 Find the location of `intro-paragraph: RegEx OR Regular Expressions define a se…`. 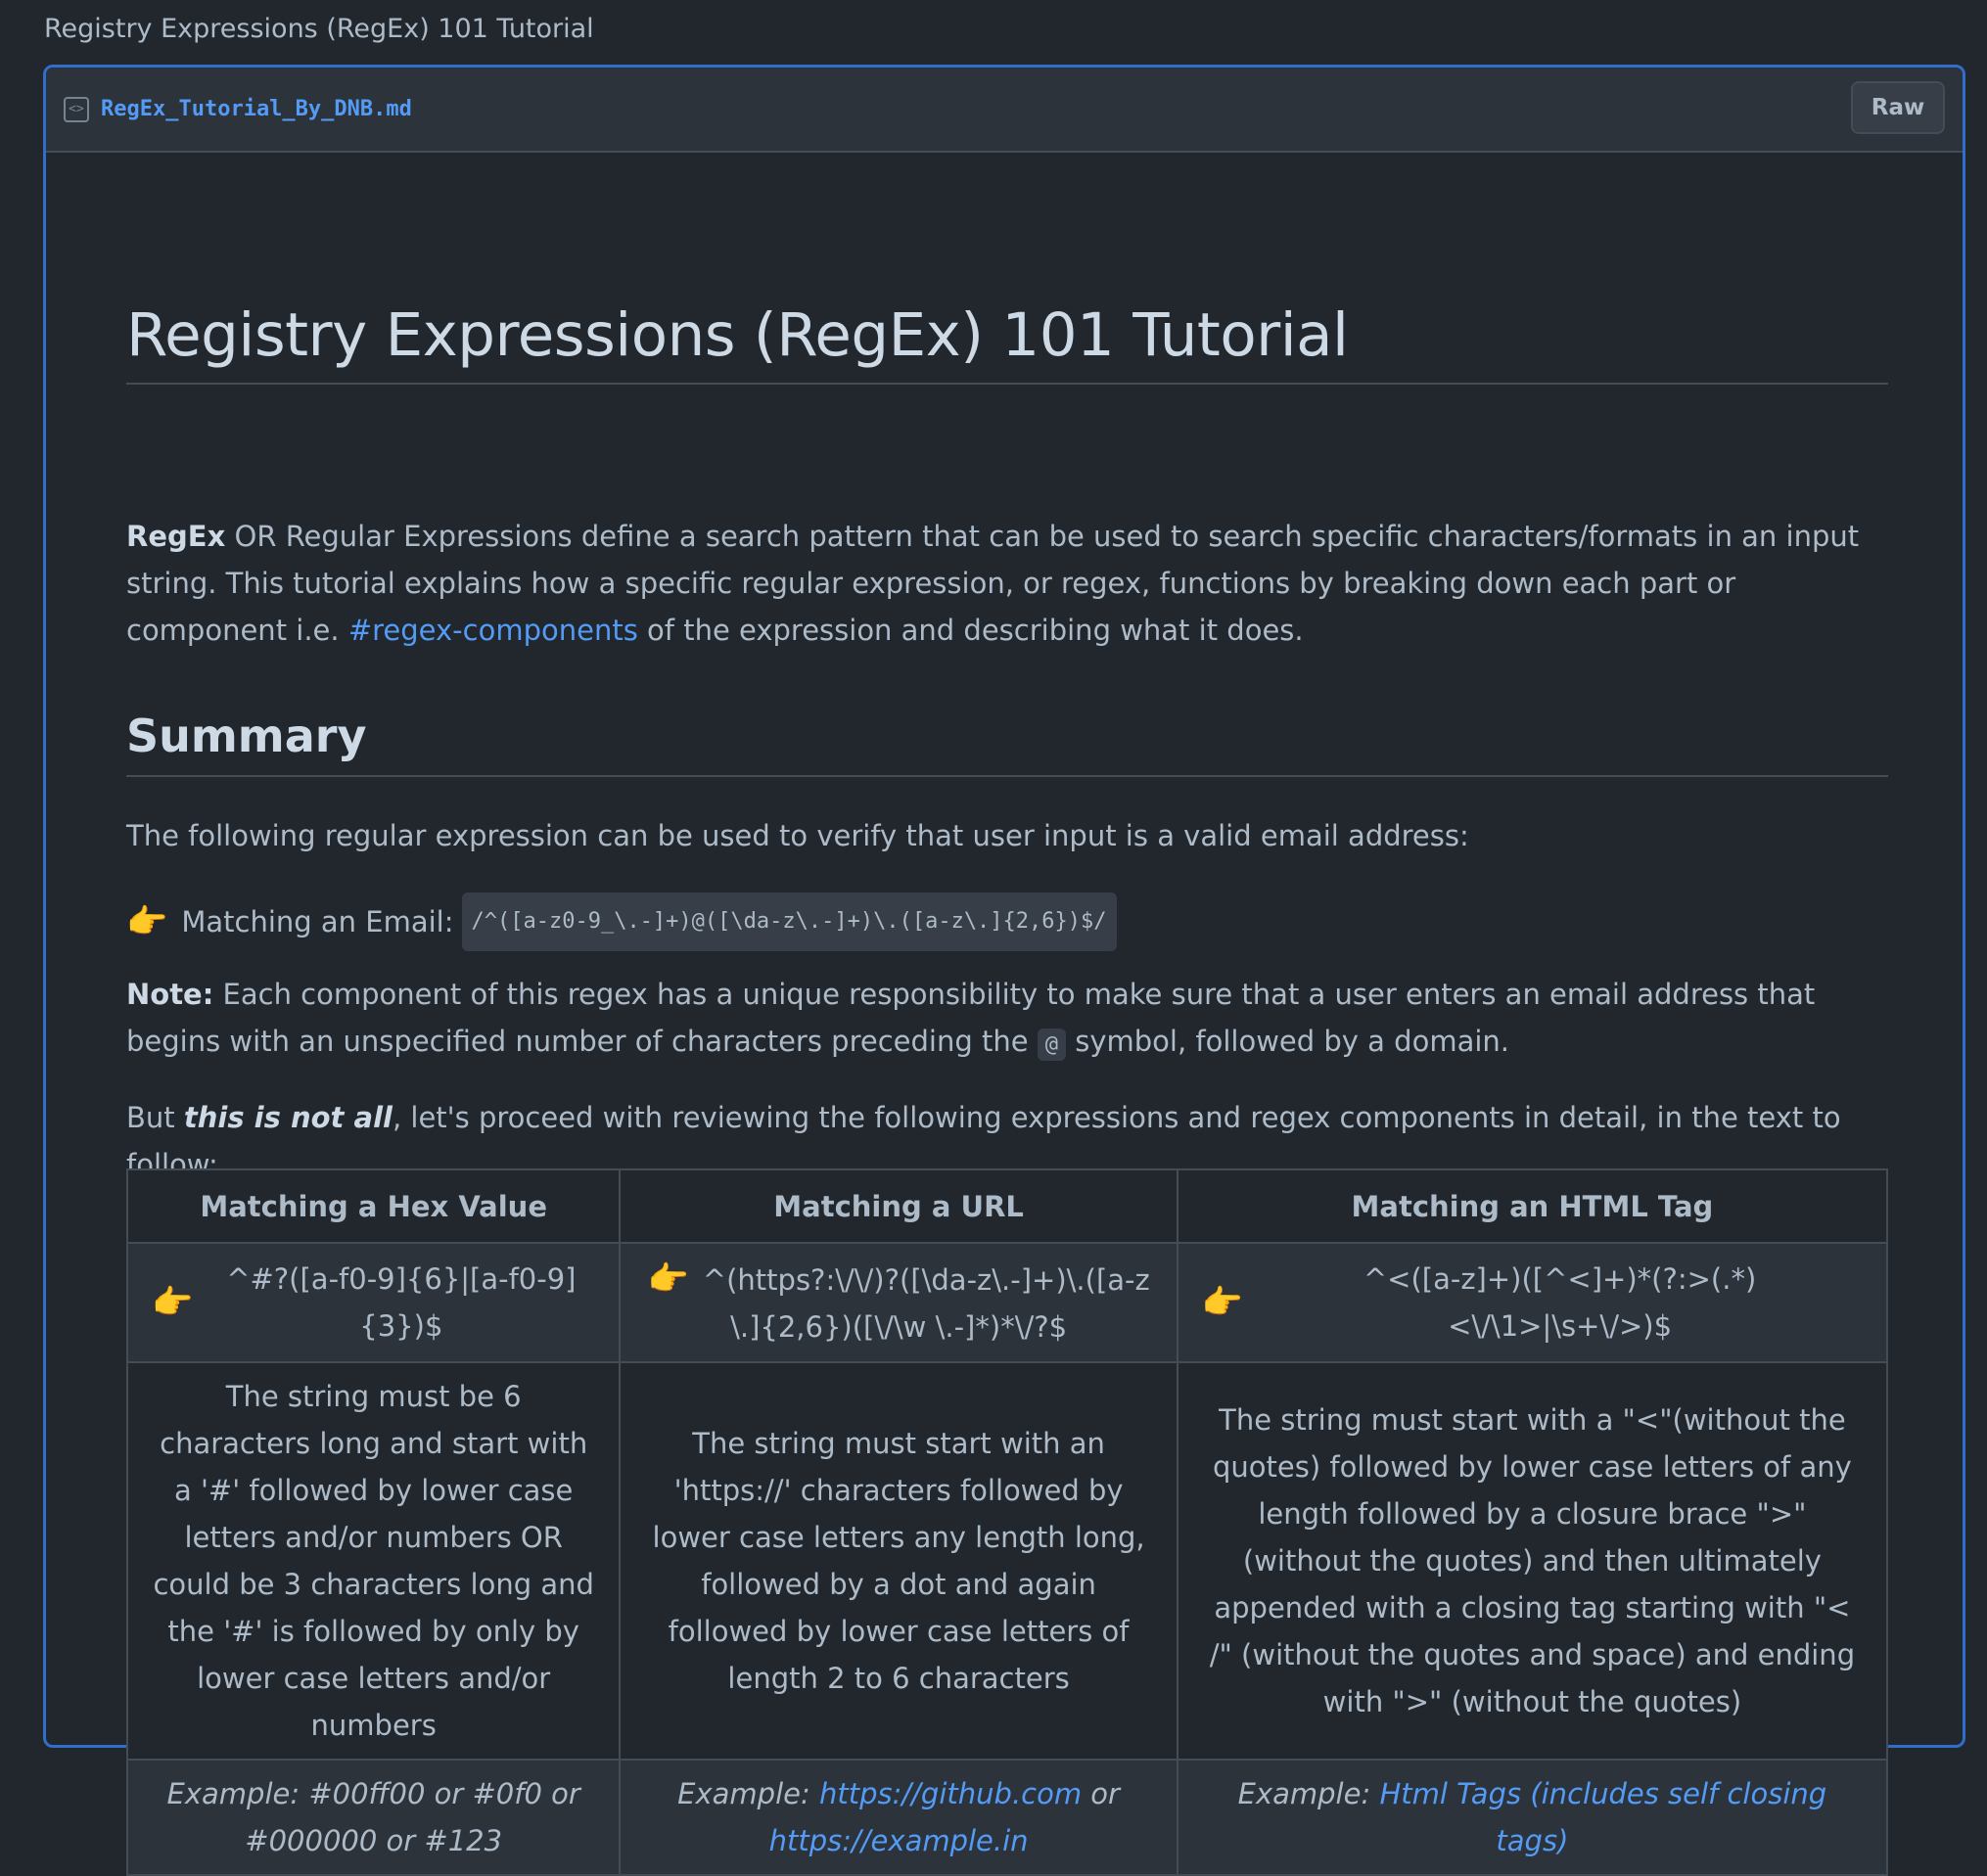

intro-paragraph: RegEx OR Regular Expressions define a se… is located at coordinates (1007, 583).